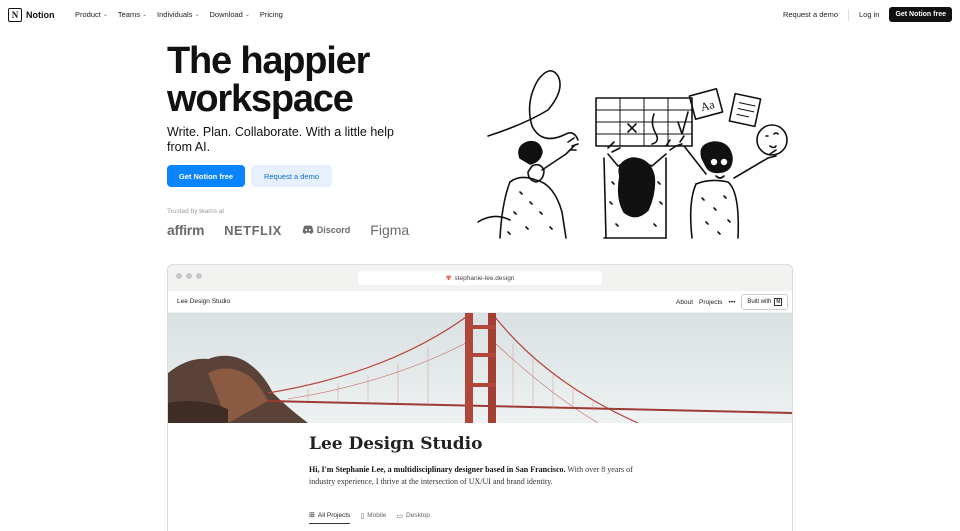  I want to click on site-nav: About Projects ••• Built with N, so click(732, 302).